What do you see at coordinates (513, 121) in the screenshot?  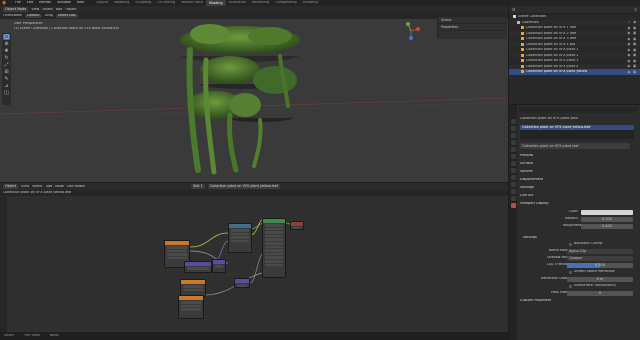 I see `tool-tab-icon` at bounding box center [513, 121].